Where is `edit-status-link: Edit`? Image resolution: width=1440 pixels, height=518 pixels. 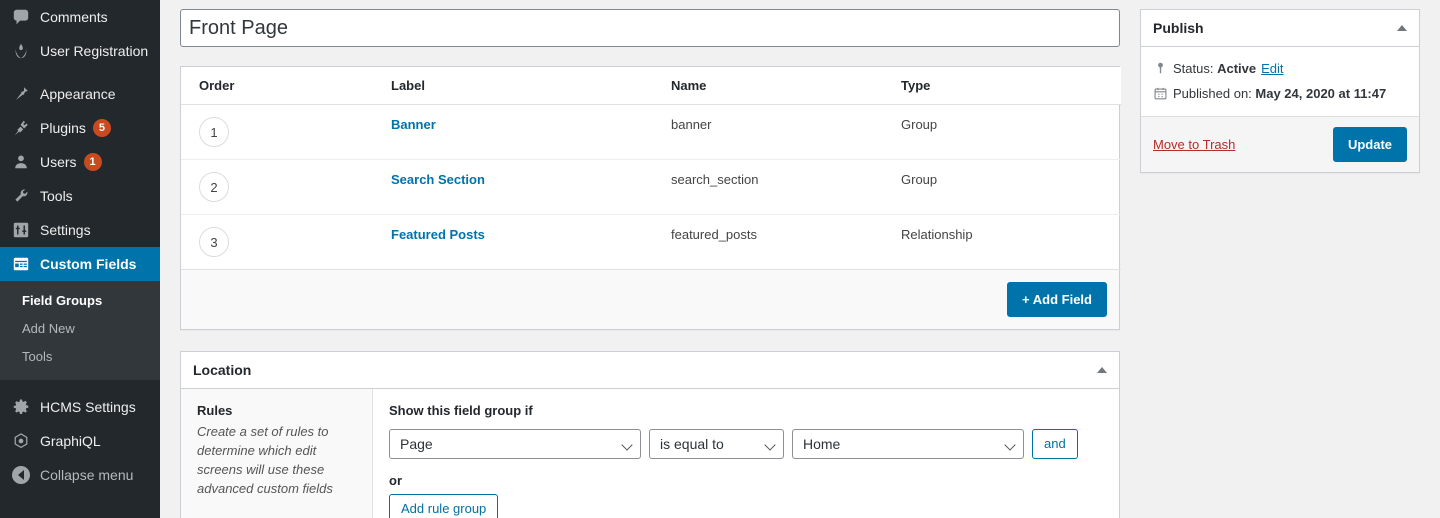 edit-status-link: Edit is located at coordinates (1272, 68).